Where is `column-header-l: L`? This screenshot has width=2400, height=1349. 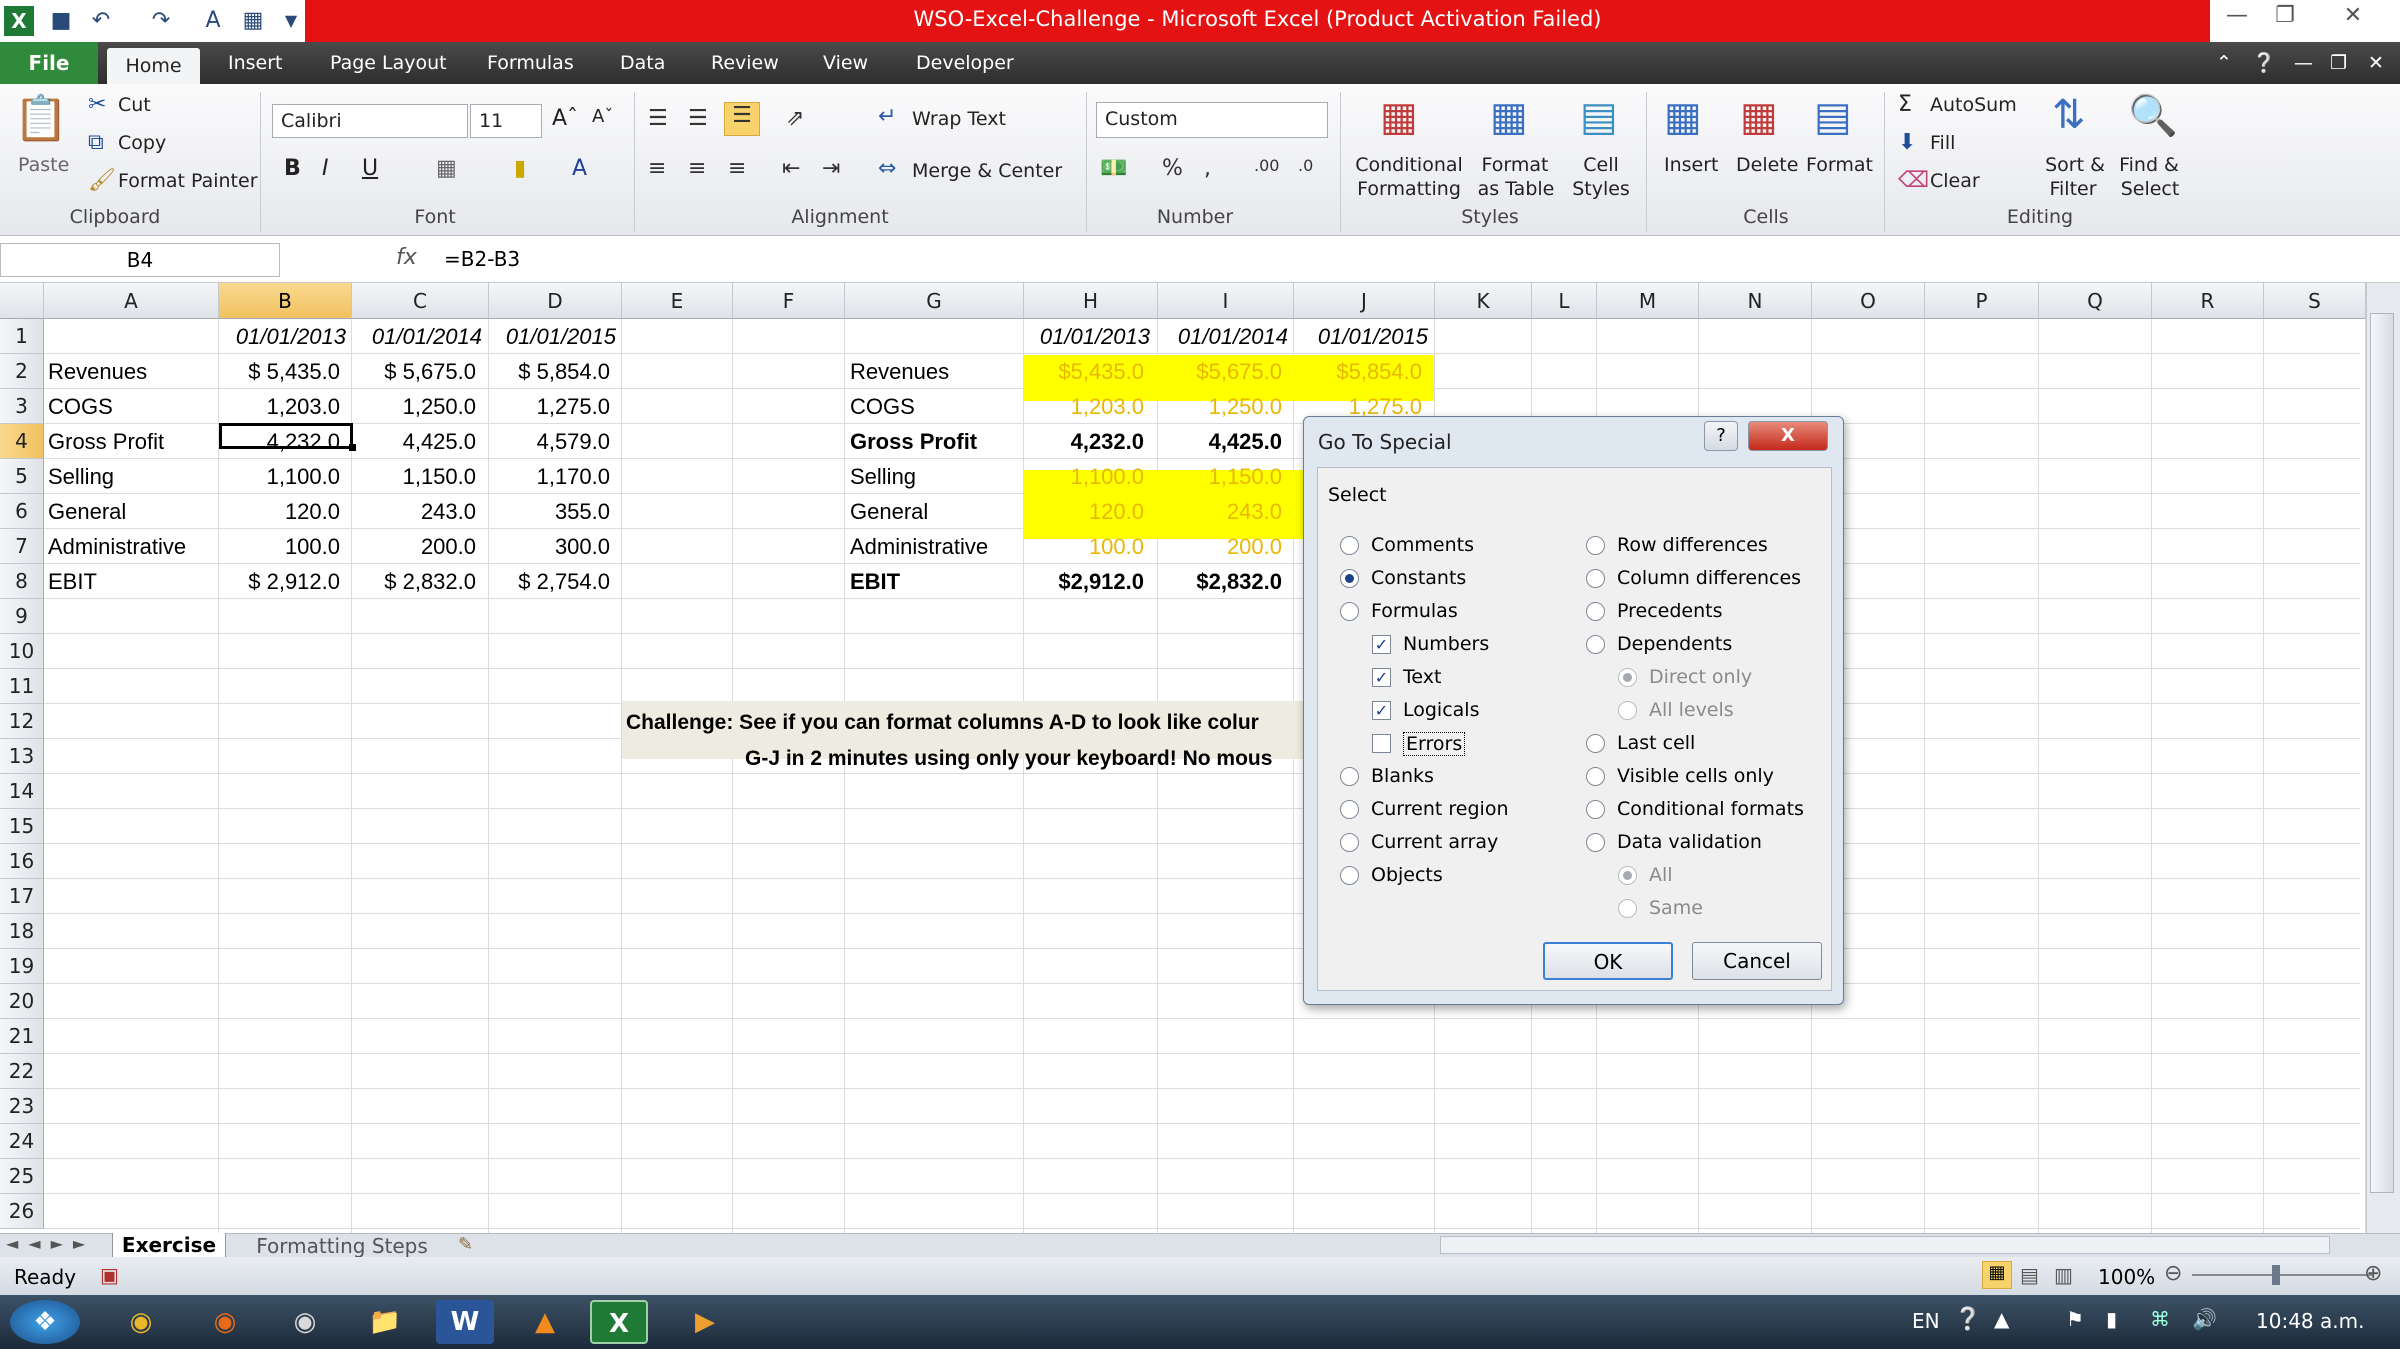 column-header-l: L is located at coordinates (1564, 301).